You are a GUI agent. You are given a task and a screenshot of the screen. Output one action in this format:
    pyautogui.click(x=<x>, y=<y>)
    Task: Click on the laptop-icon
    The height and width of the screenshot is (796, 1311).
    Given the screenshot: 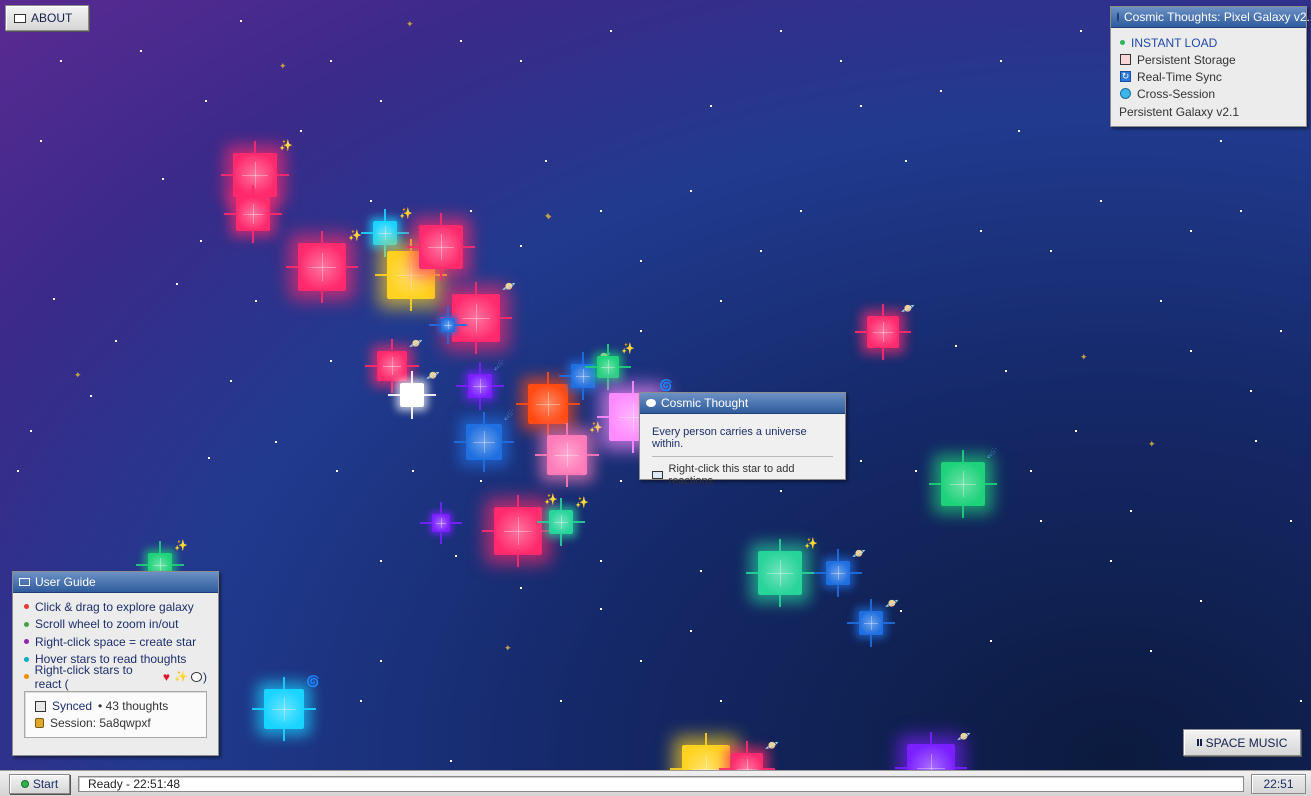 What is the action you would take?
    pyautogui.click(x=657, y=475)
    